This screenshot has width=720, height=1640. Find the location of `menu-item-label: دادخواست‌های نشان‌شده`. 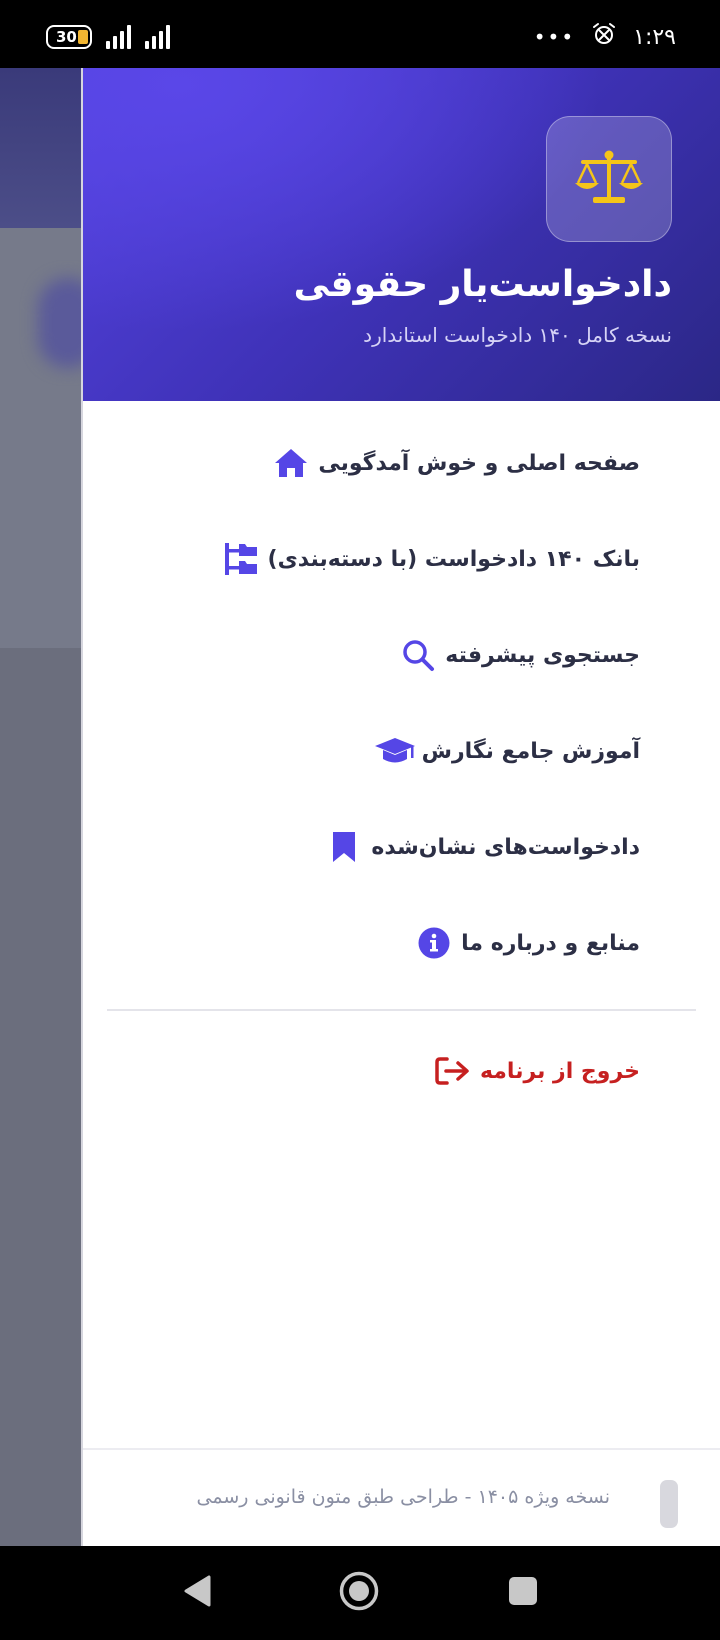

menu-item-label: دادخواست‌های نشان‌شده is located at coordinates (505, 847).